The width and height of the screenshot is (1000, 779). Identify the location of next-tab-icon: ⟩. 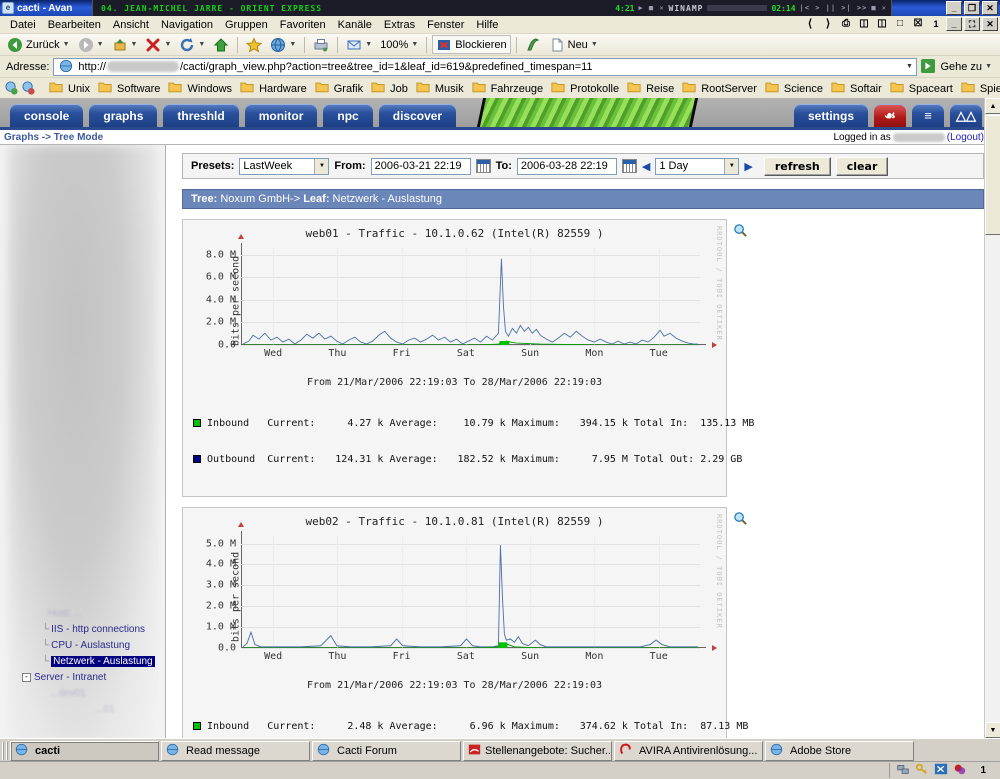
(828, 24).